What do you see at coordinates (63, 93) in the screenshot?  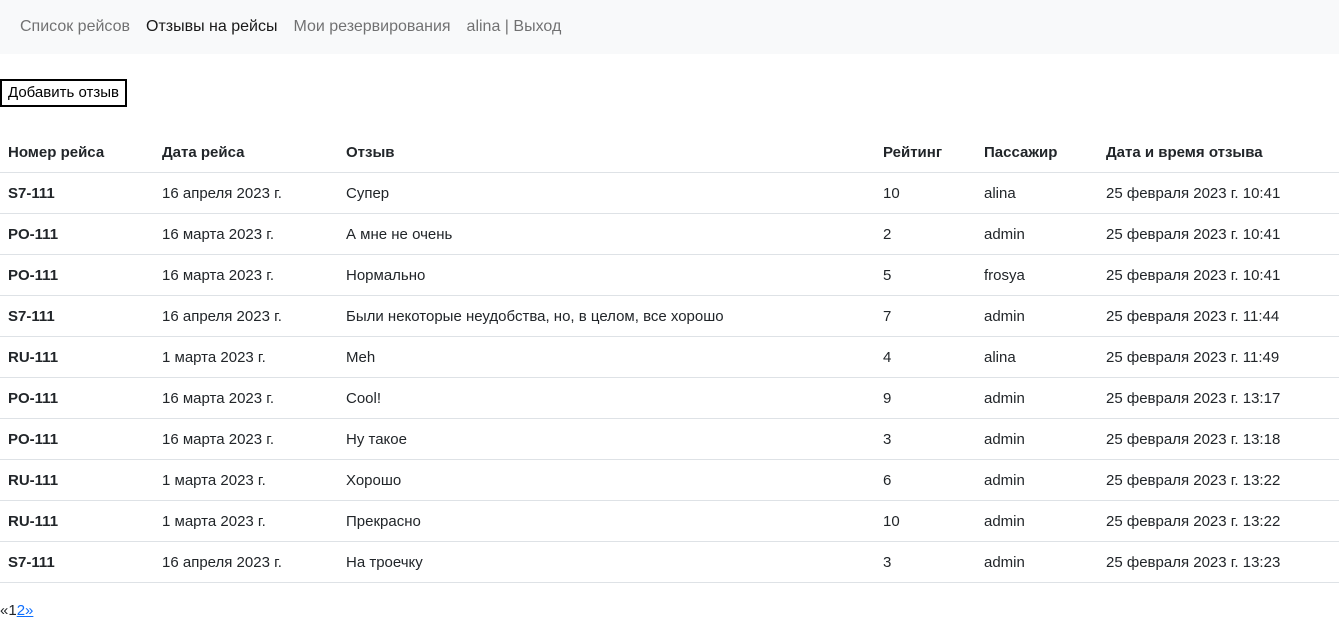 I see `add-review-button: Добавить отзыв` at bounding box center [63, 93].